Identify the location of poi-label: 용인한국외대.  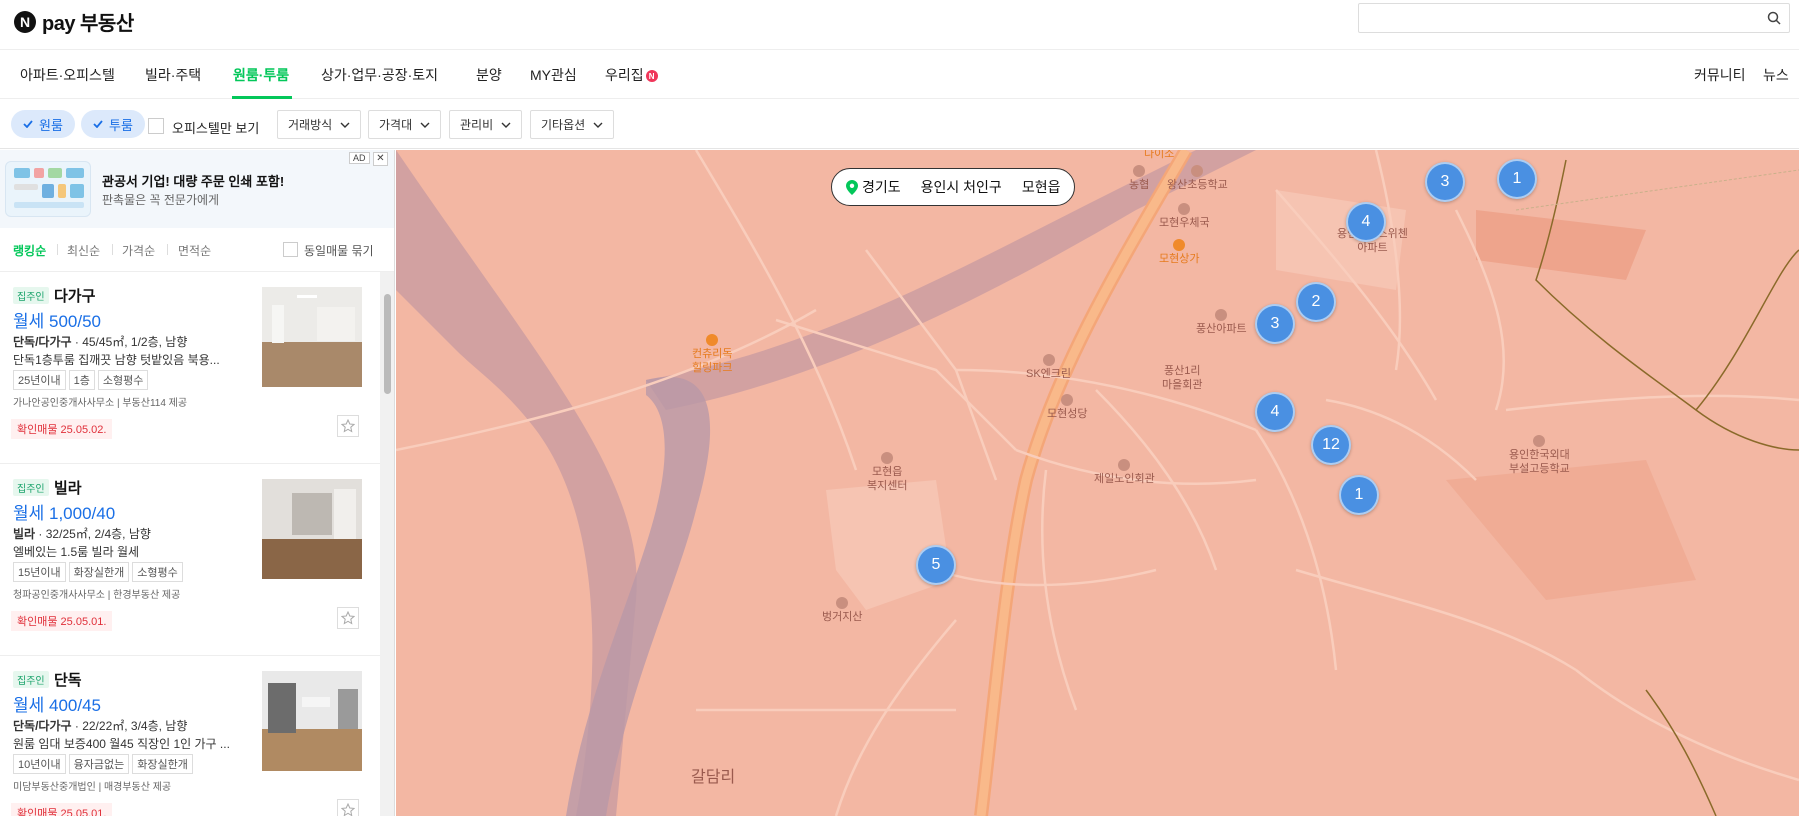
(1539, 455).